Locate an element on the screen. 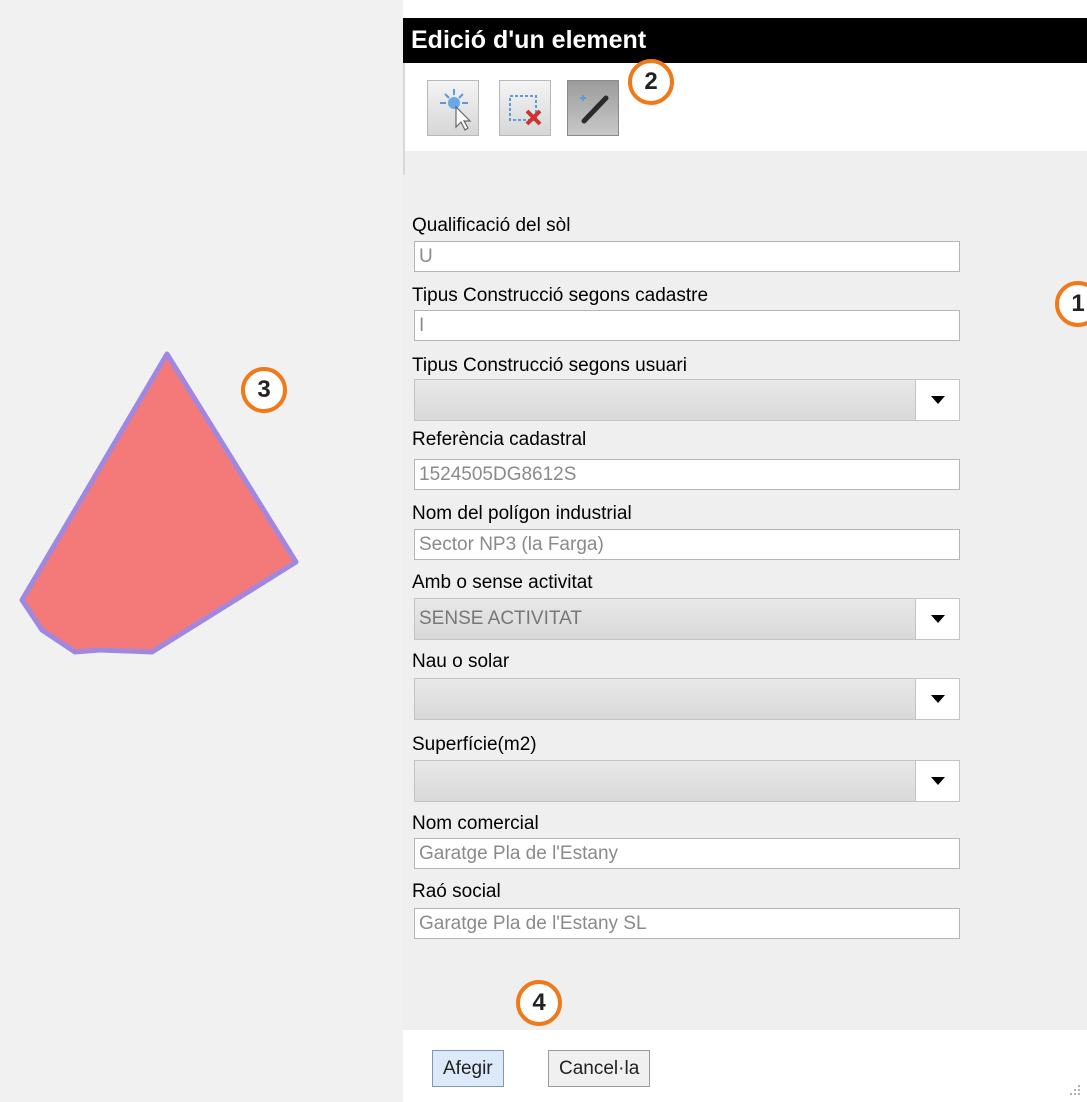 This screenshot has width=1087, height=1102. qualificacio-input is located at coordinates (687, 256).